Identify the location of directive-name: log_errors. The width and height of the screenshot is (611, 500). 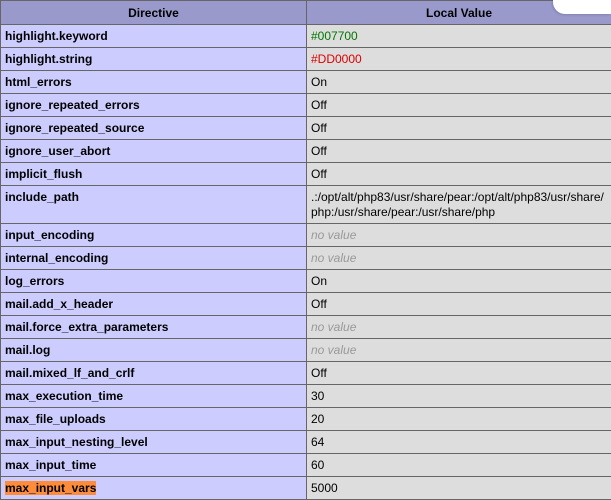
(35, 280).